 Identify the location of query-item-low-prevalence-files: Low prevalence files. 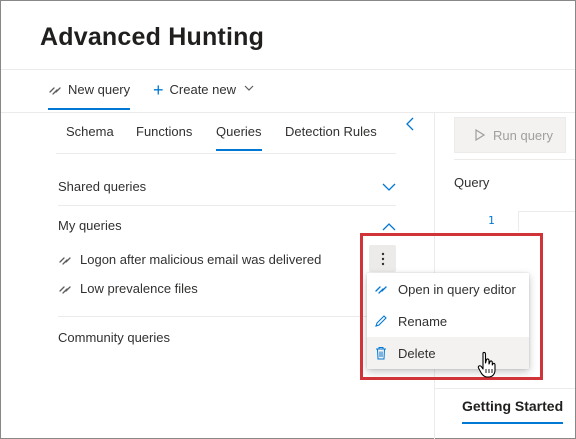
(128, 288).